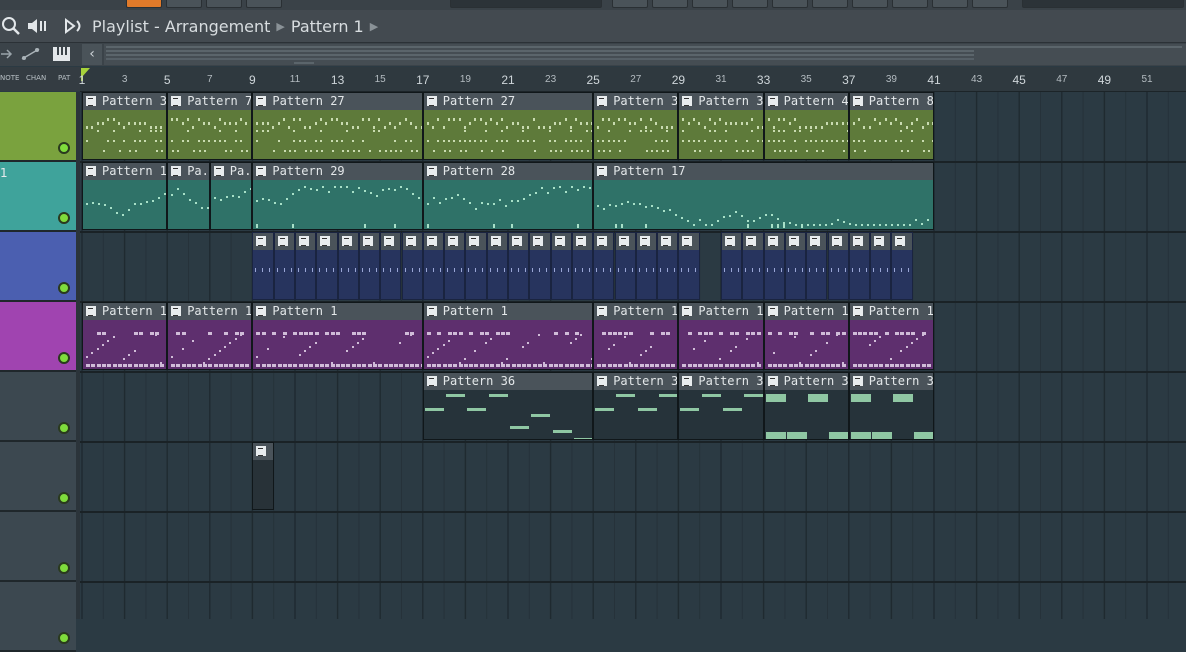 The width and height of the screenshot is (1186, 652). I want to click on pattern-clip: Pattern 37, so click(891, 406).